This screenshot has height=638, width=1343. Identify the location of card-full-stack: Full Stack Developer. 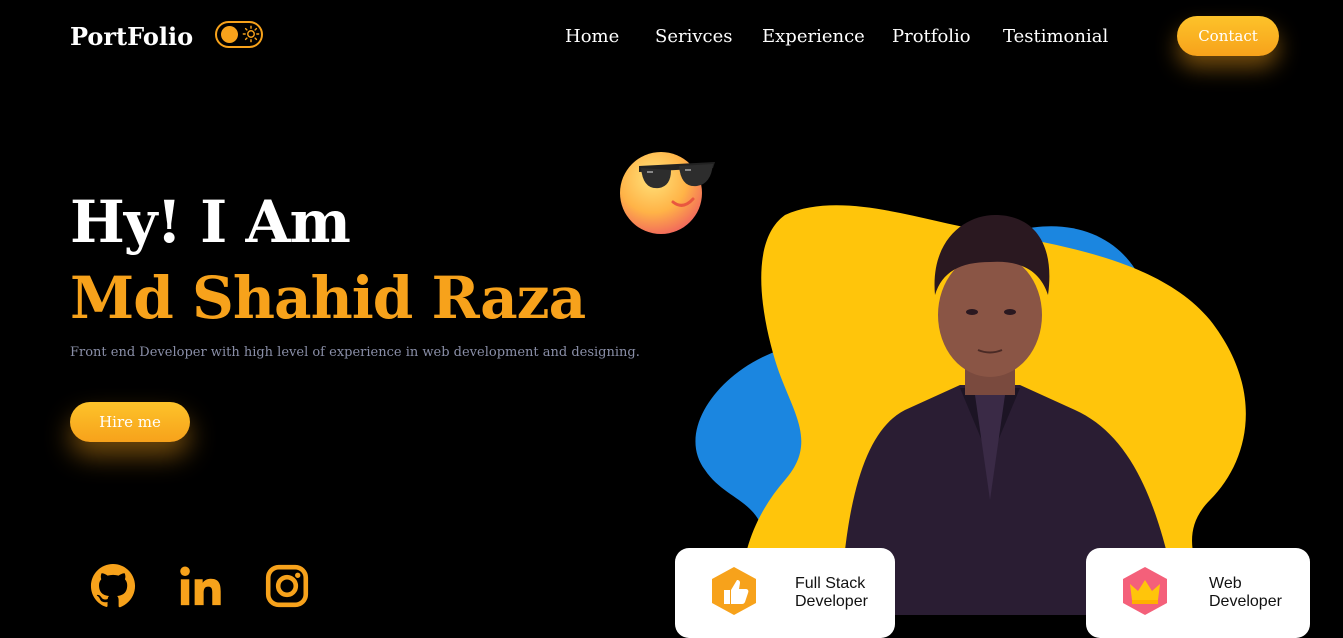
(785, 593).